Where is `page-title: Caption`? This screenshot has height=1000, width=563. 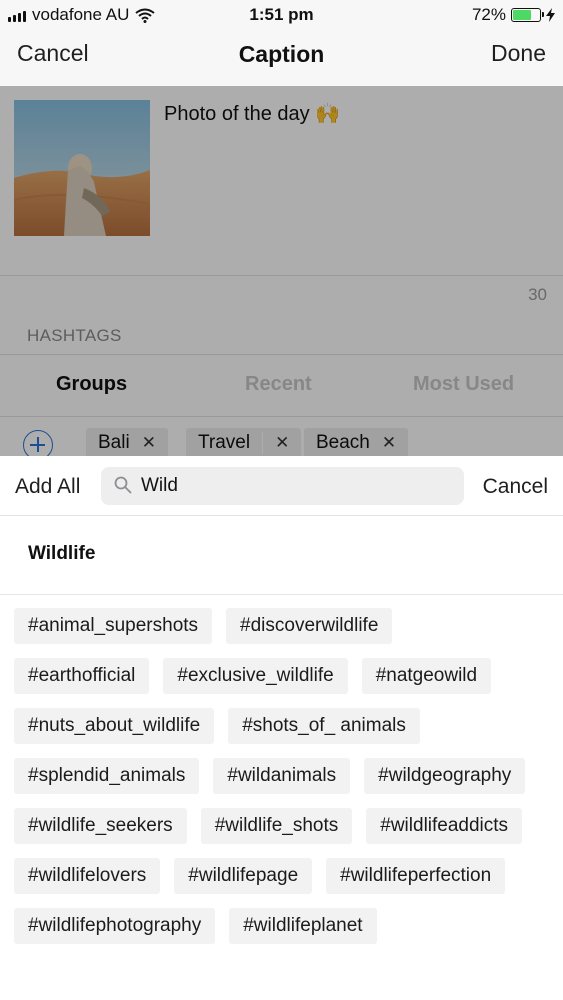 page-title: Caption is located at coordinates (281, 54).